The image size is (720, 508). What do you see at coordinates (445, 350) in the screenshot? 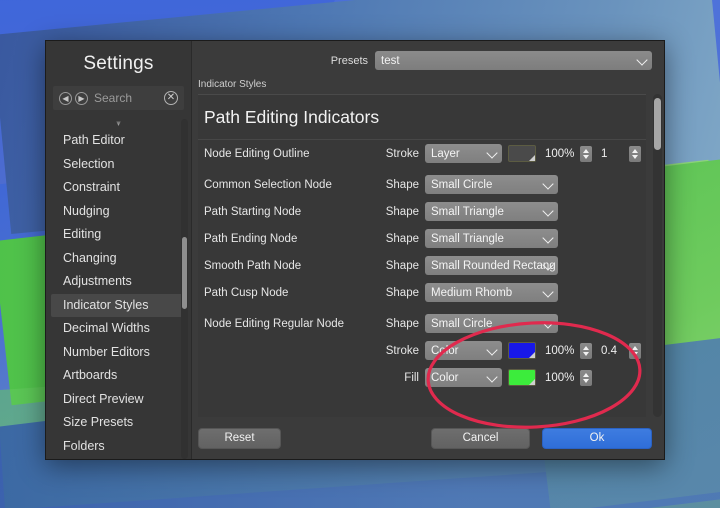
I see `stroke-value: Color` at bounding box center [445, 350].